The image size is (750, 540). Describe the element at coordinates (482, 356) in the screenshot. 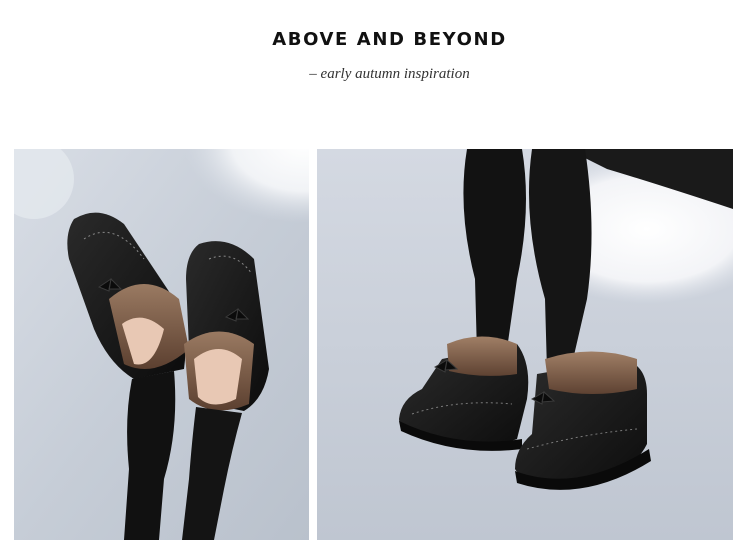

I see `left-shoe-fur-collar` at that location.